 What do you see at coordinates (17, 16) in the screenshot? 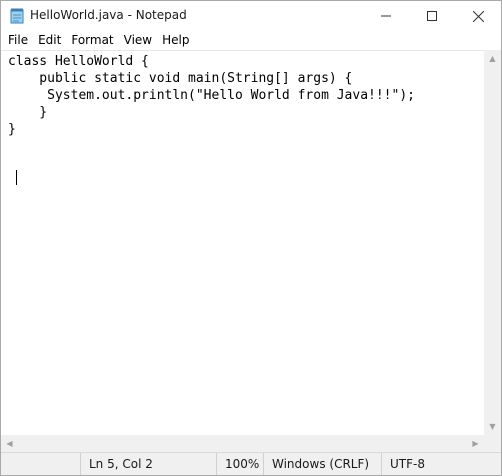
I see `notepad-icon` at bounding box center [17, 16].